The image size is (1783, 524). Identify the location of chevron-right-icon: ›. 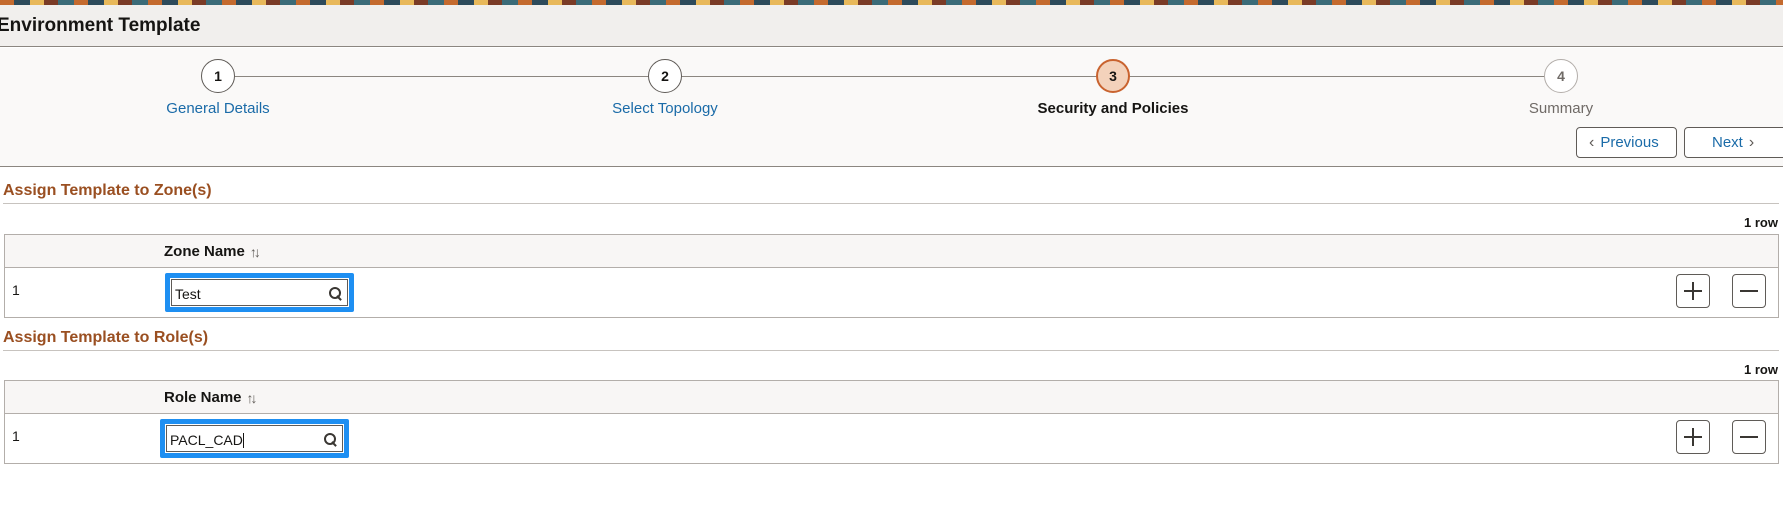
(1751, 142).